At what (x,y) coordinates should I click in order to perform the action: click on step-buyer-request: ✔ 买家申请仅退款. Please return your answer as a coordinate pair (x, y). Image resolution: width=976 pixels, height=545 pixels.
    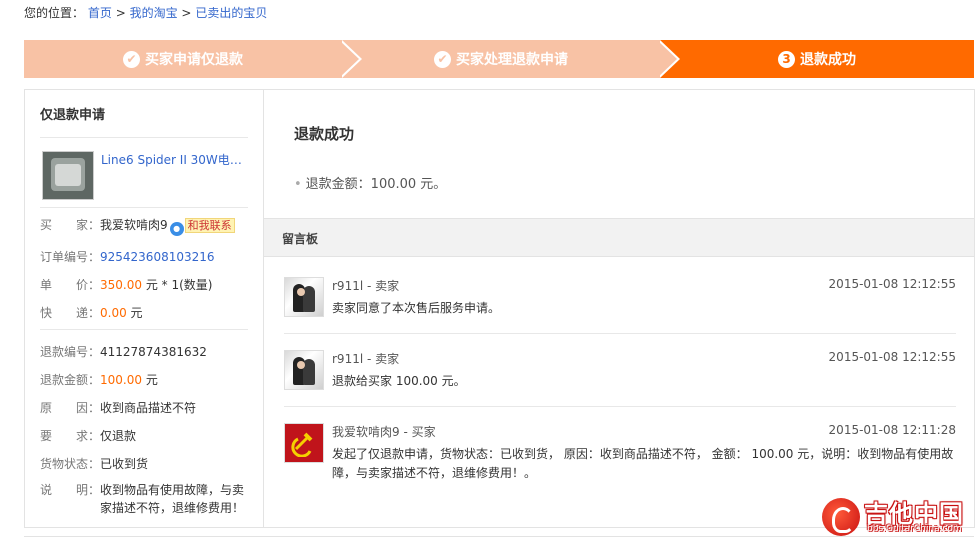
    Looking at the image, I should click on (183, 59).